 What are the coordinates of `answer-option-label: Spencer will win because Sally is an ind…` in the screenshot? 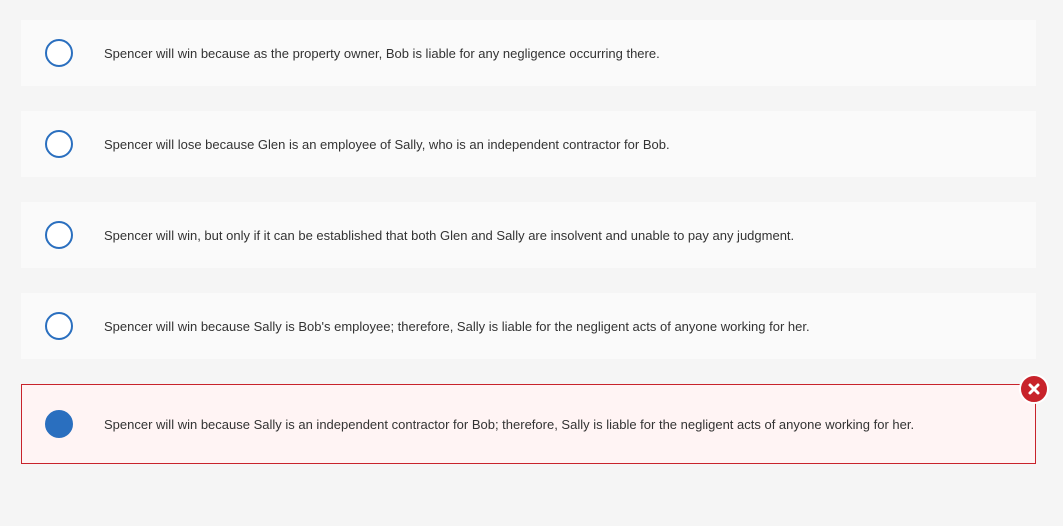 It's located at (509, 424).